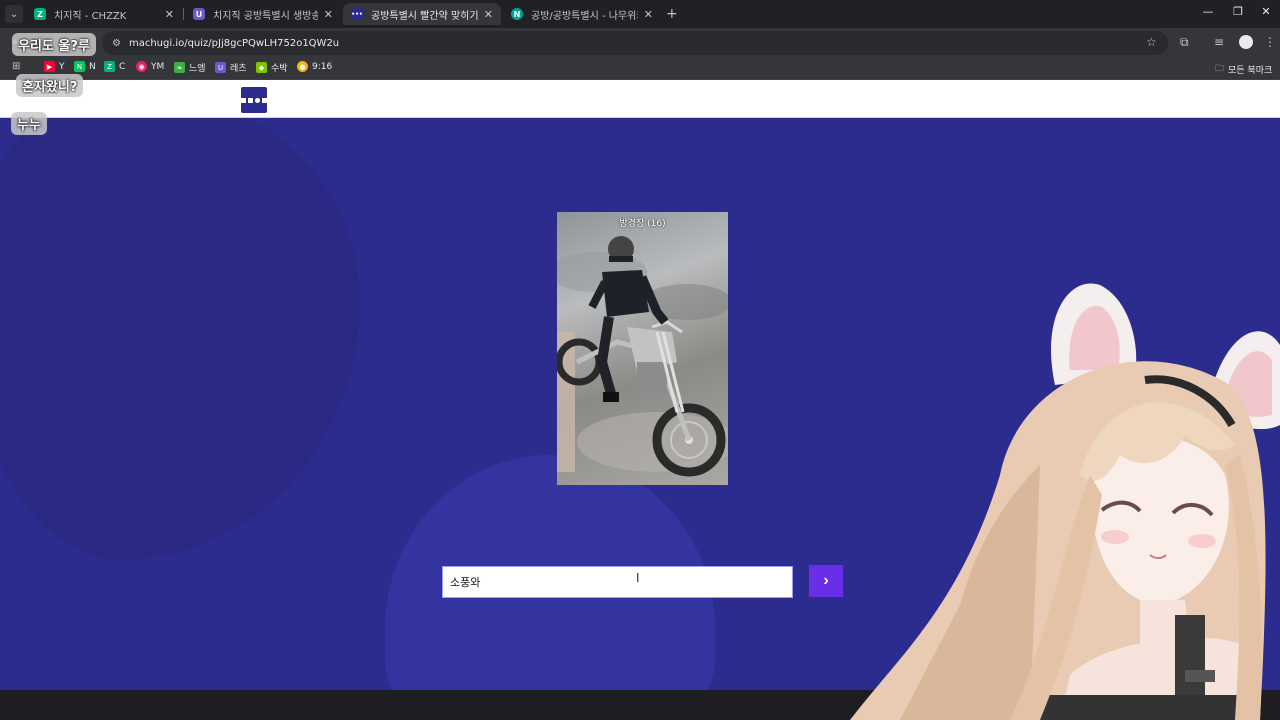 The width and height of the screenshot is (1280, 720). I want to click on tab-machugi-quiz: ••• 공방특별시 빨간약 맞히기 (21 ✕, so click(422, 14).